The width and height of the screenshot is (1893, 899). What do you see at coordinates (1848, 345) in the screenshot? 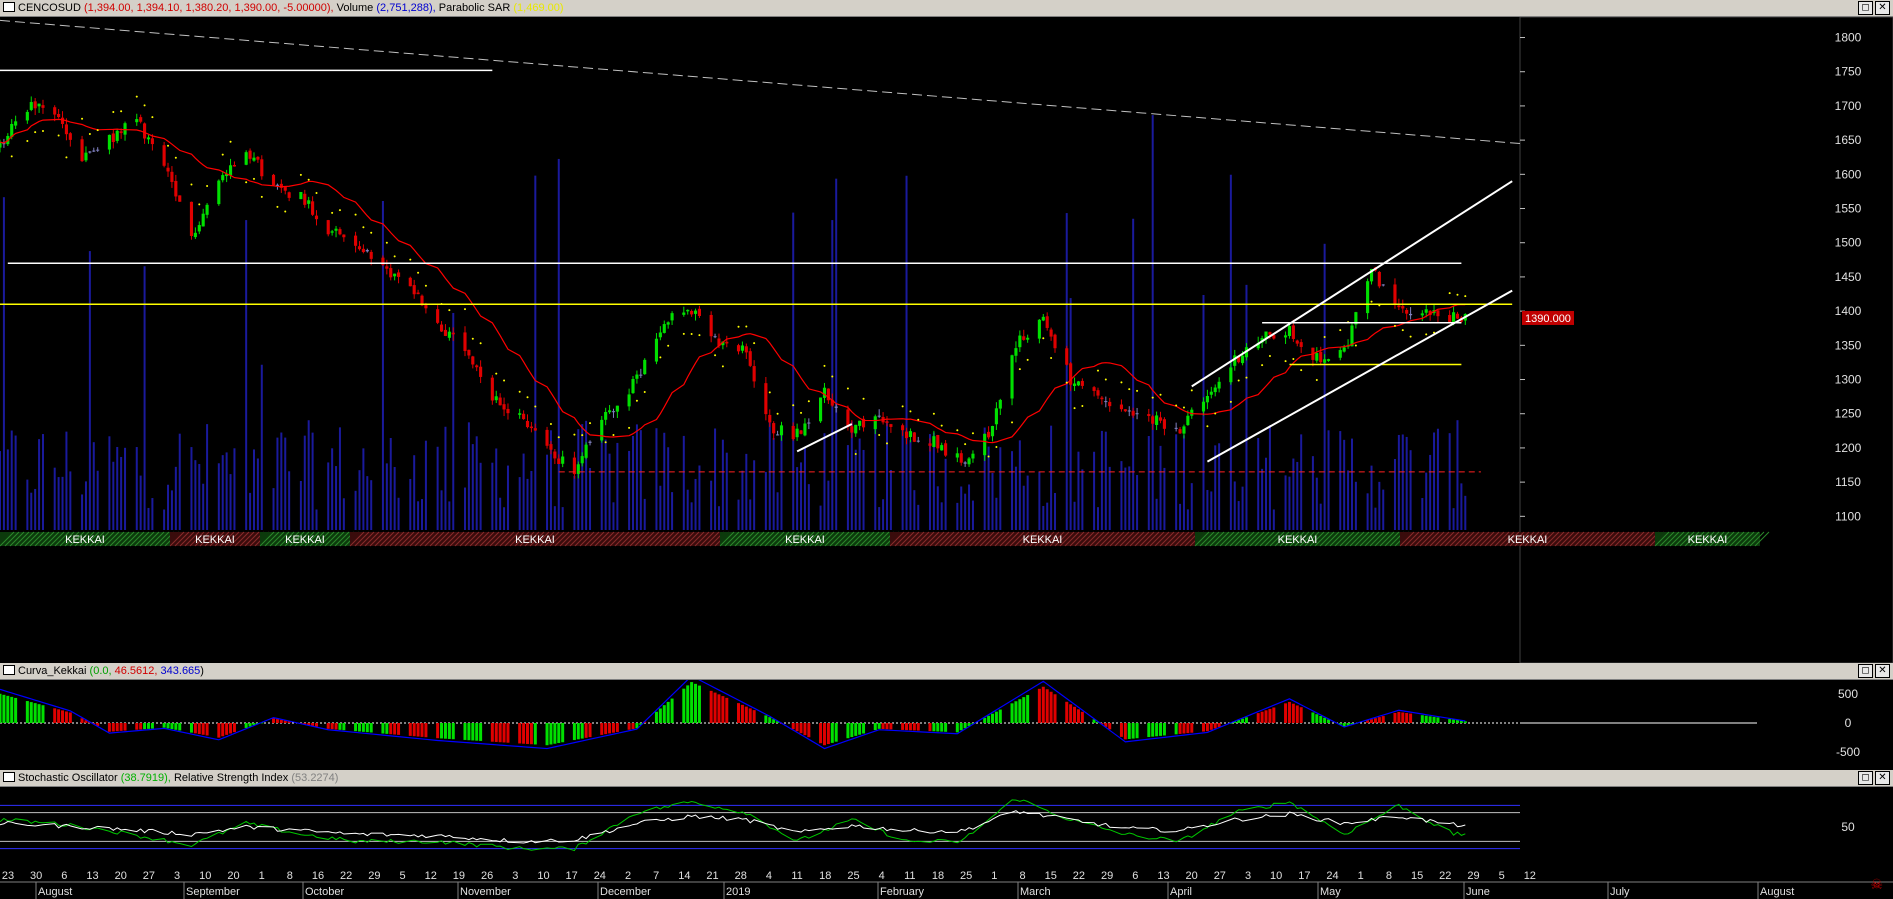
I see `price-tick-label: 1350` at bounding box center [1848, 345].